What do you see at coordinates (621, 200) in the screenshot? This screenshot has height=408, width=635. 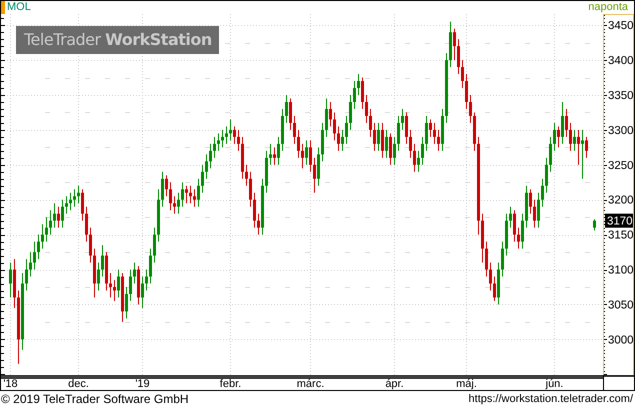 I see `tick-label: 3200` at bounding box center [621, 200].